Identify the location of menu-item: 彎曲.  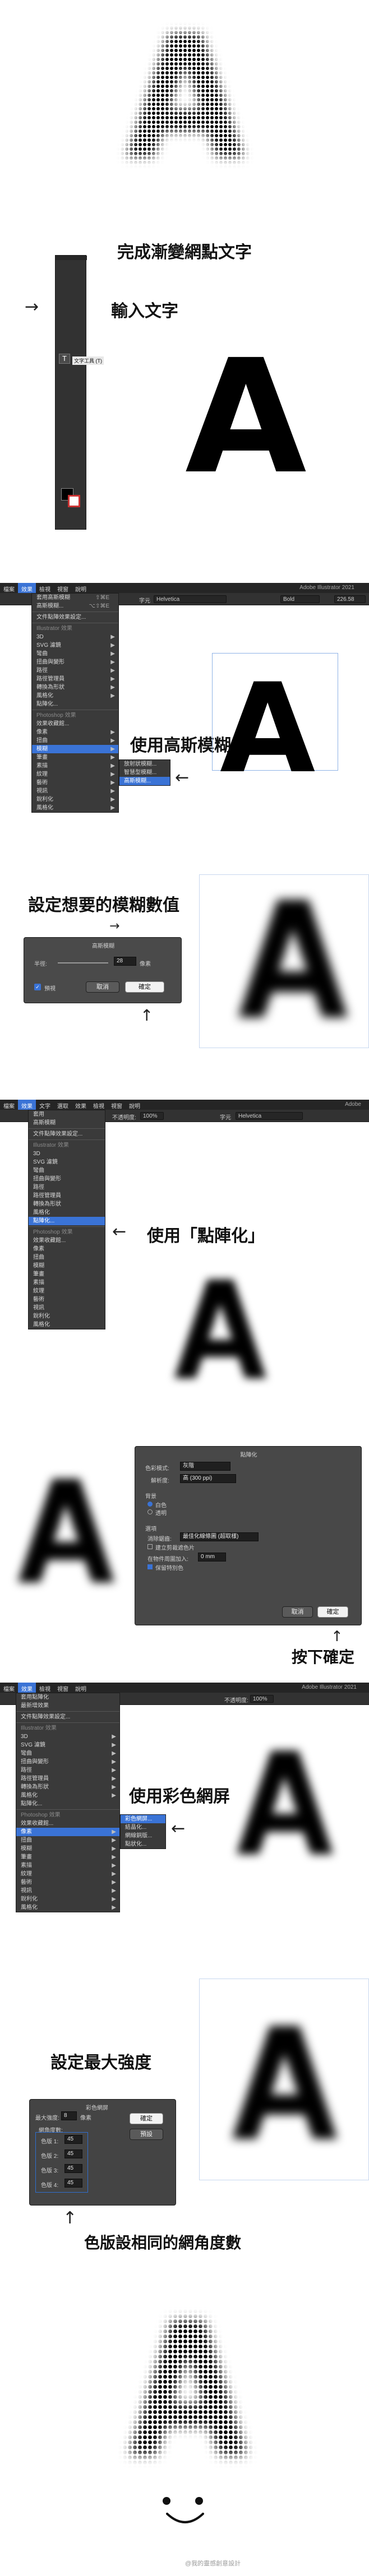
(67, 1170).